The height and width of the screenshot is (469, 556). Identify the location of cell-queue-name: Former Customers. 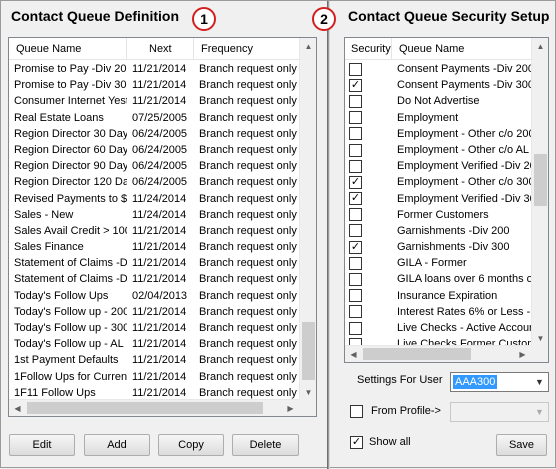
(443, 214).